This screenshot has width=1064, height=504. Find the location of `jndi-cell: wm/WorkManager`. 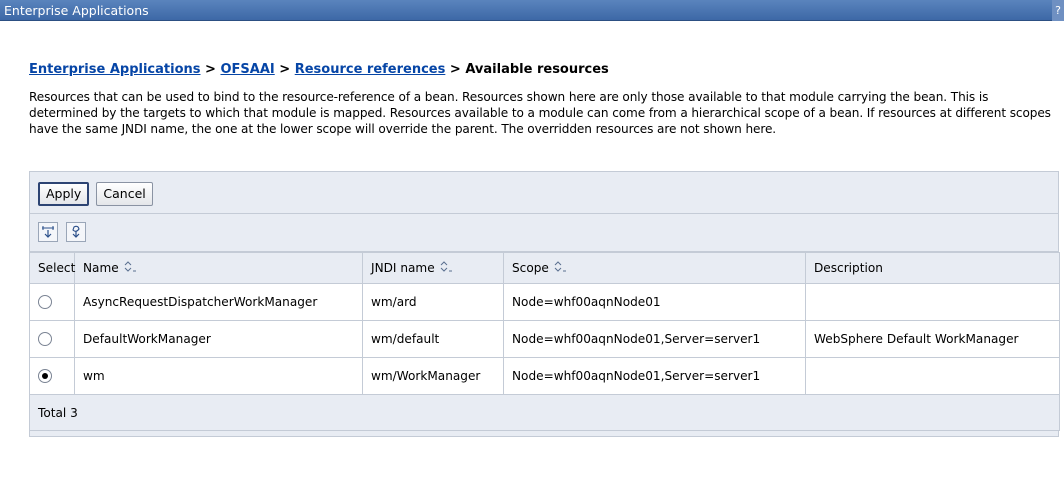

jndi-cell: wm/WorkManager is located at coordinates (433, 376).